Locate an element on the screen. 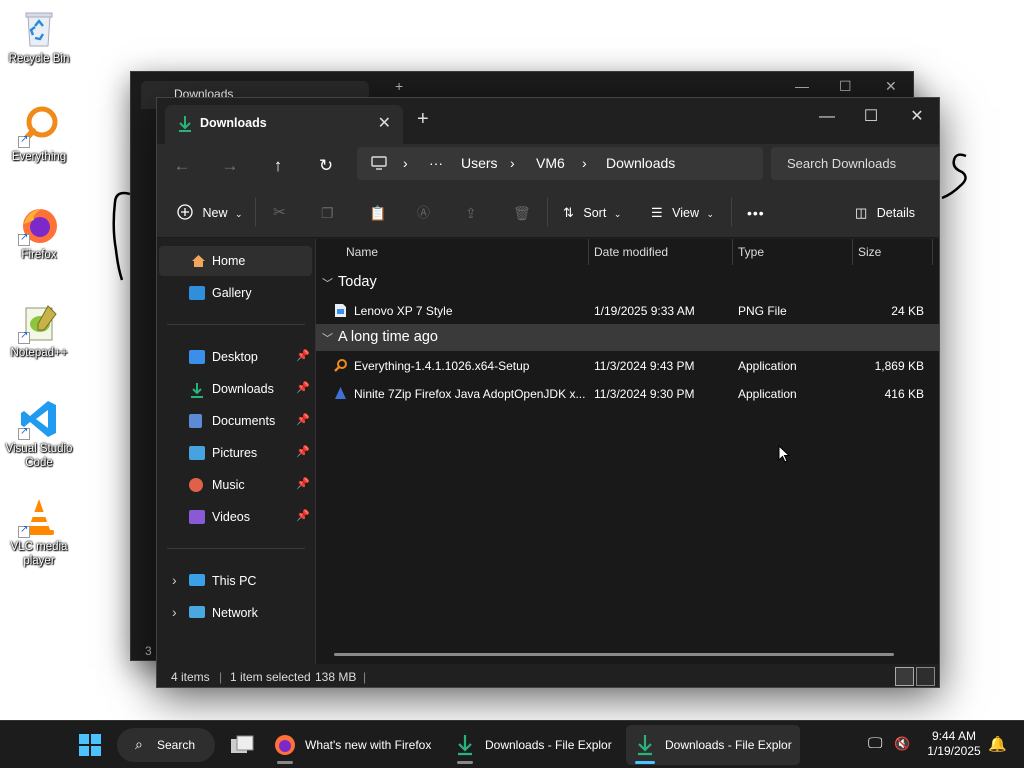  start-button is located at coordinates (90, 745).